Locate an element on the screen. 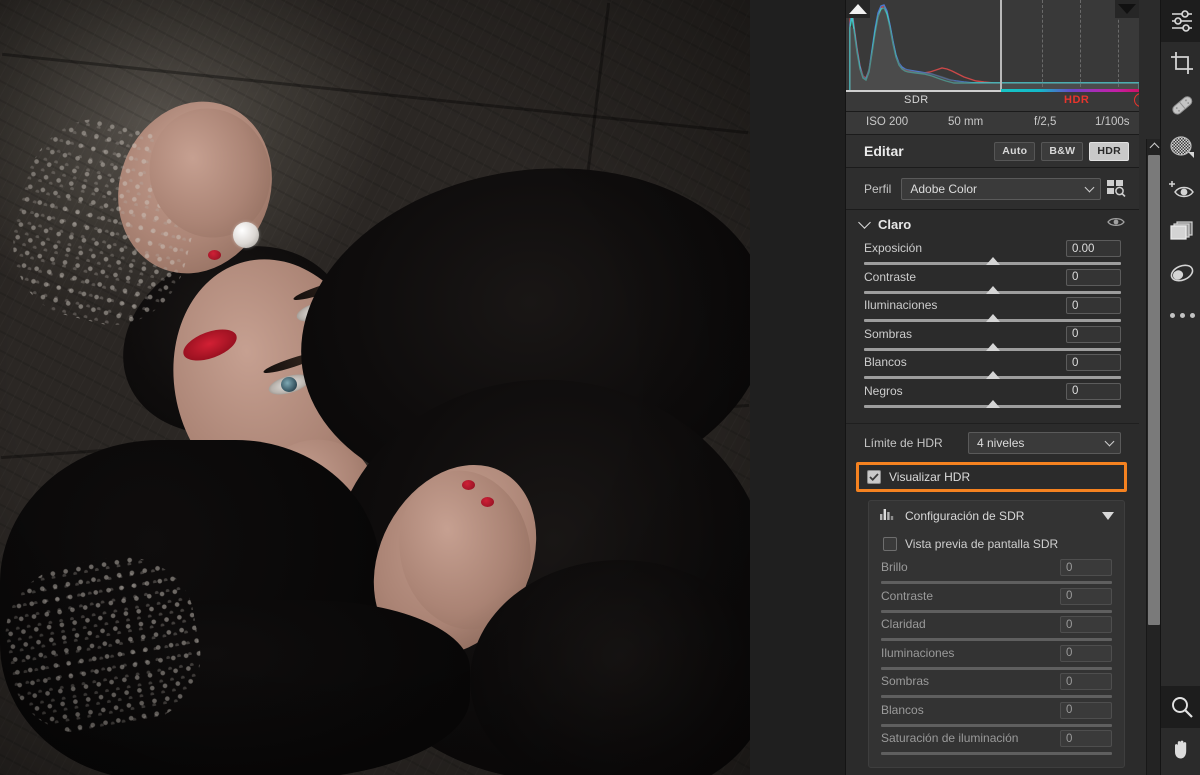 This screenshot has width=1200, height=775. light-section-header: Claro is located at coordinates (992, 224).